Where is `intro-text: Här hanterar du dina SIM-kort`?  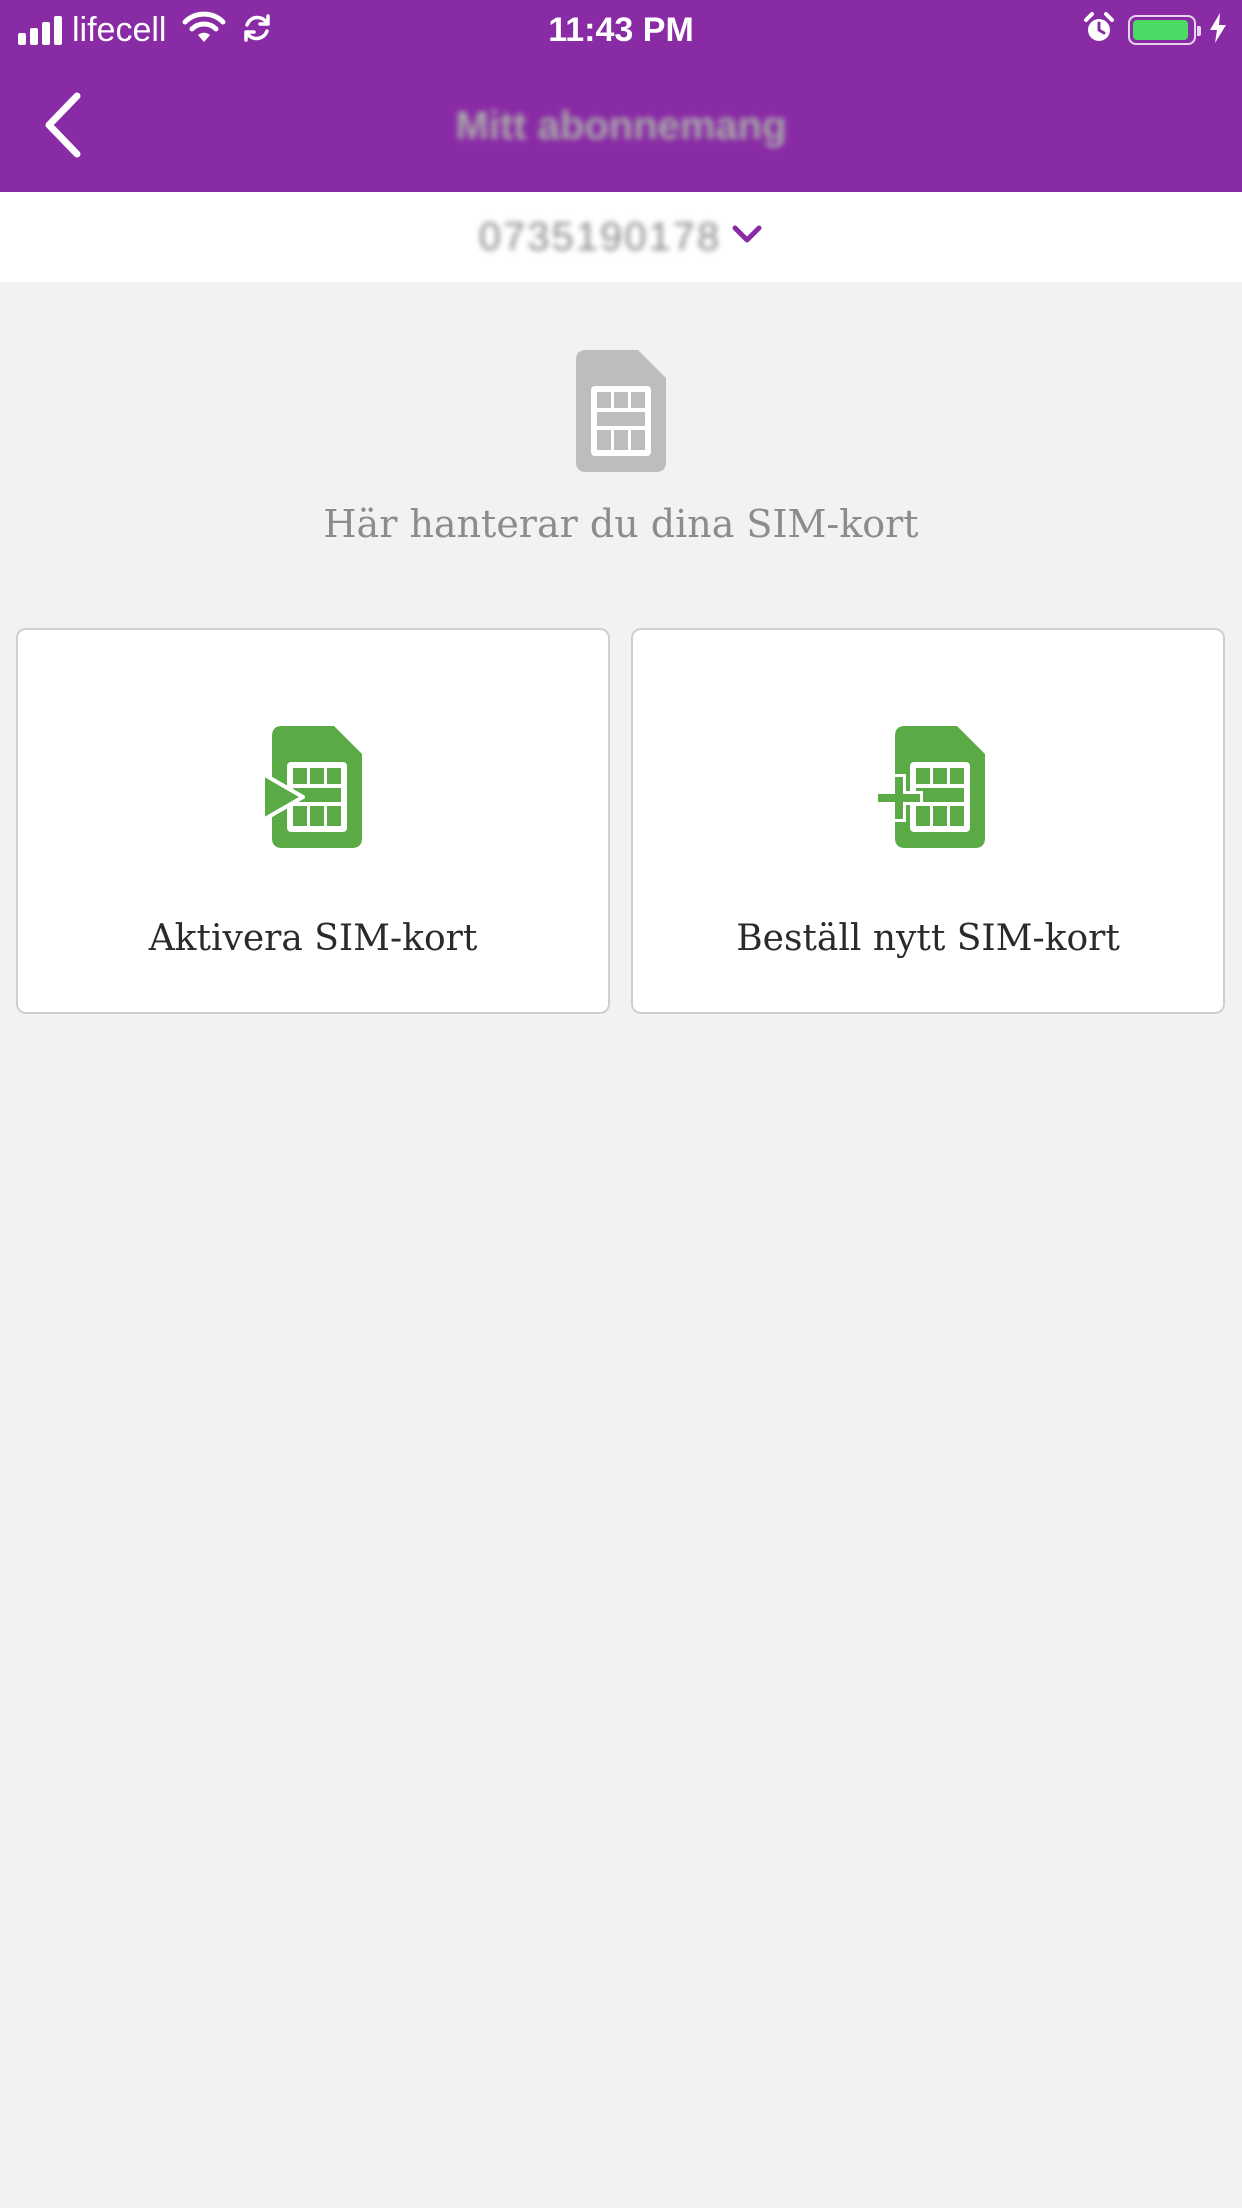
intro-text: Här hanterar du dina SIM-kort is located at coordinates (621, 524).